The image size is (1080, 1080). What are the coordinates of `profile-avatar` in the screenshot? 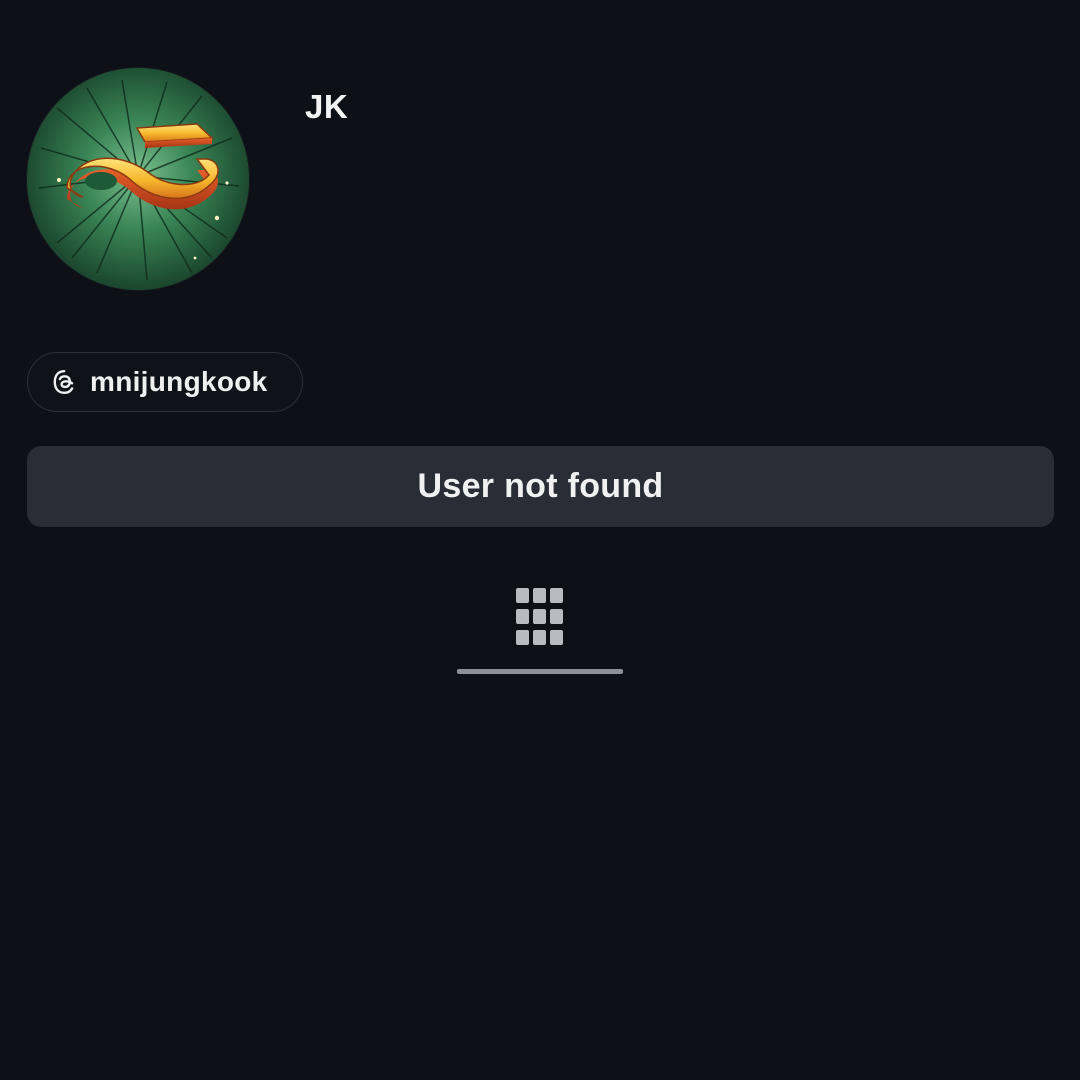 It's located at (138, 179).